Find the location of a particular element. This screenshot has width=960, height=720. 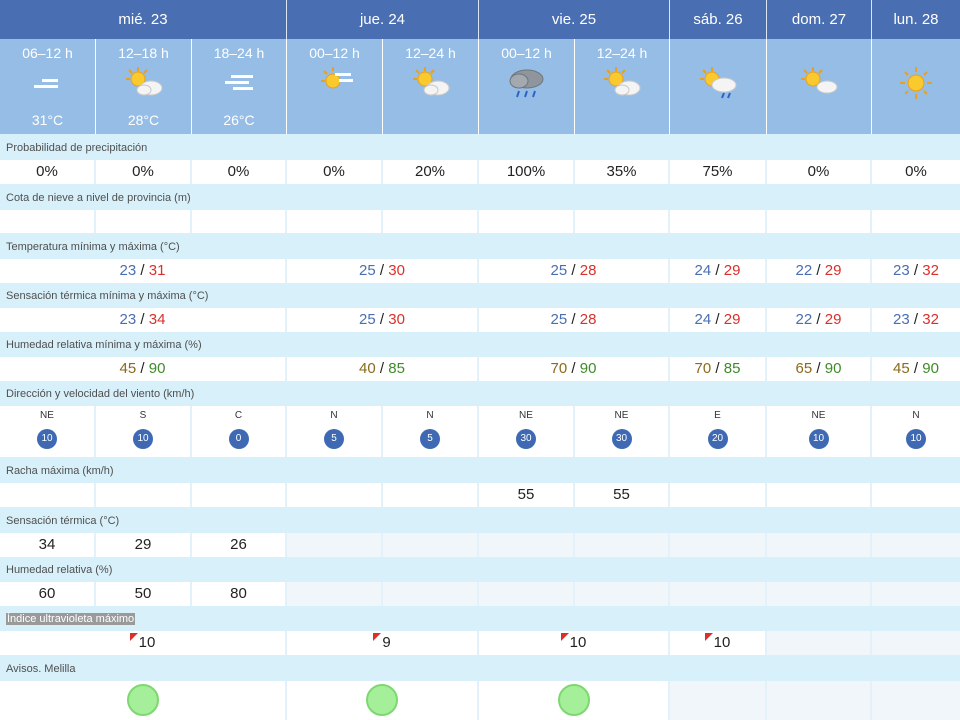

feel-min: 25 is located at coordinates (367, 319).